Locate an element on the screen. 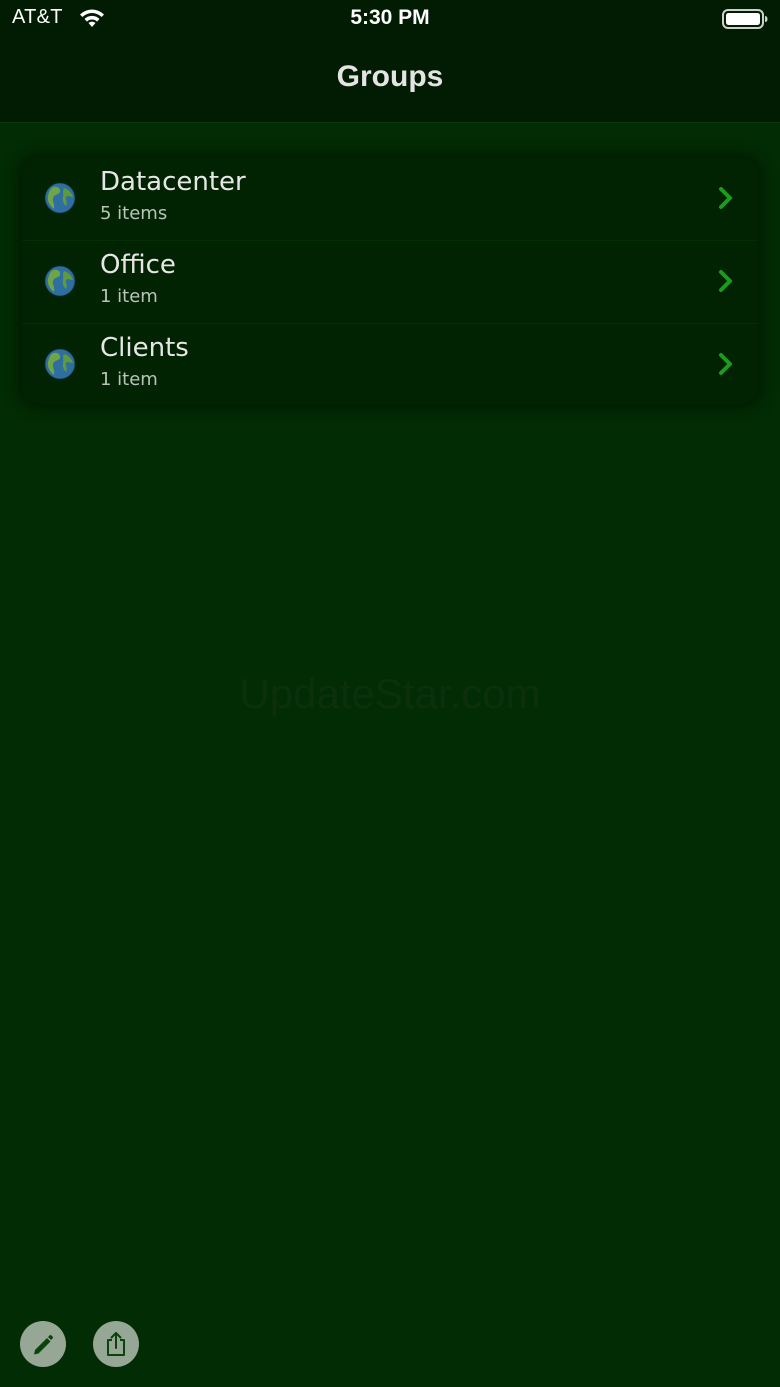  share-icon is located at coordinates (116, 1344).